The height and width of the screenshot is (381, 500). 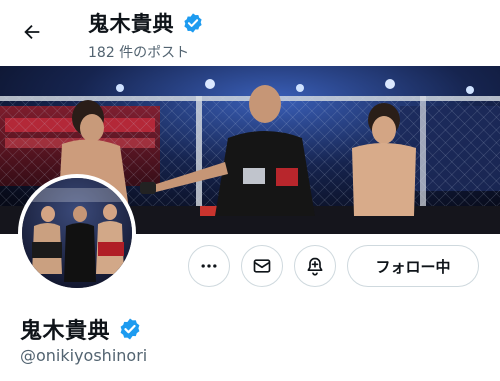 I want to click on notify-button, so click(x=315, y=266).